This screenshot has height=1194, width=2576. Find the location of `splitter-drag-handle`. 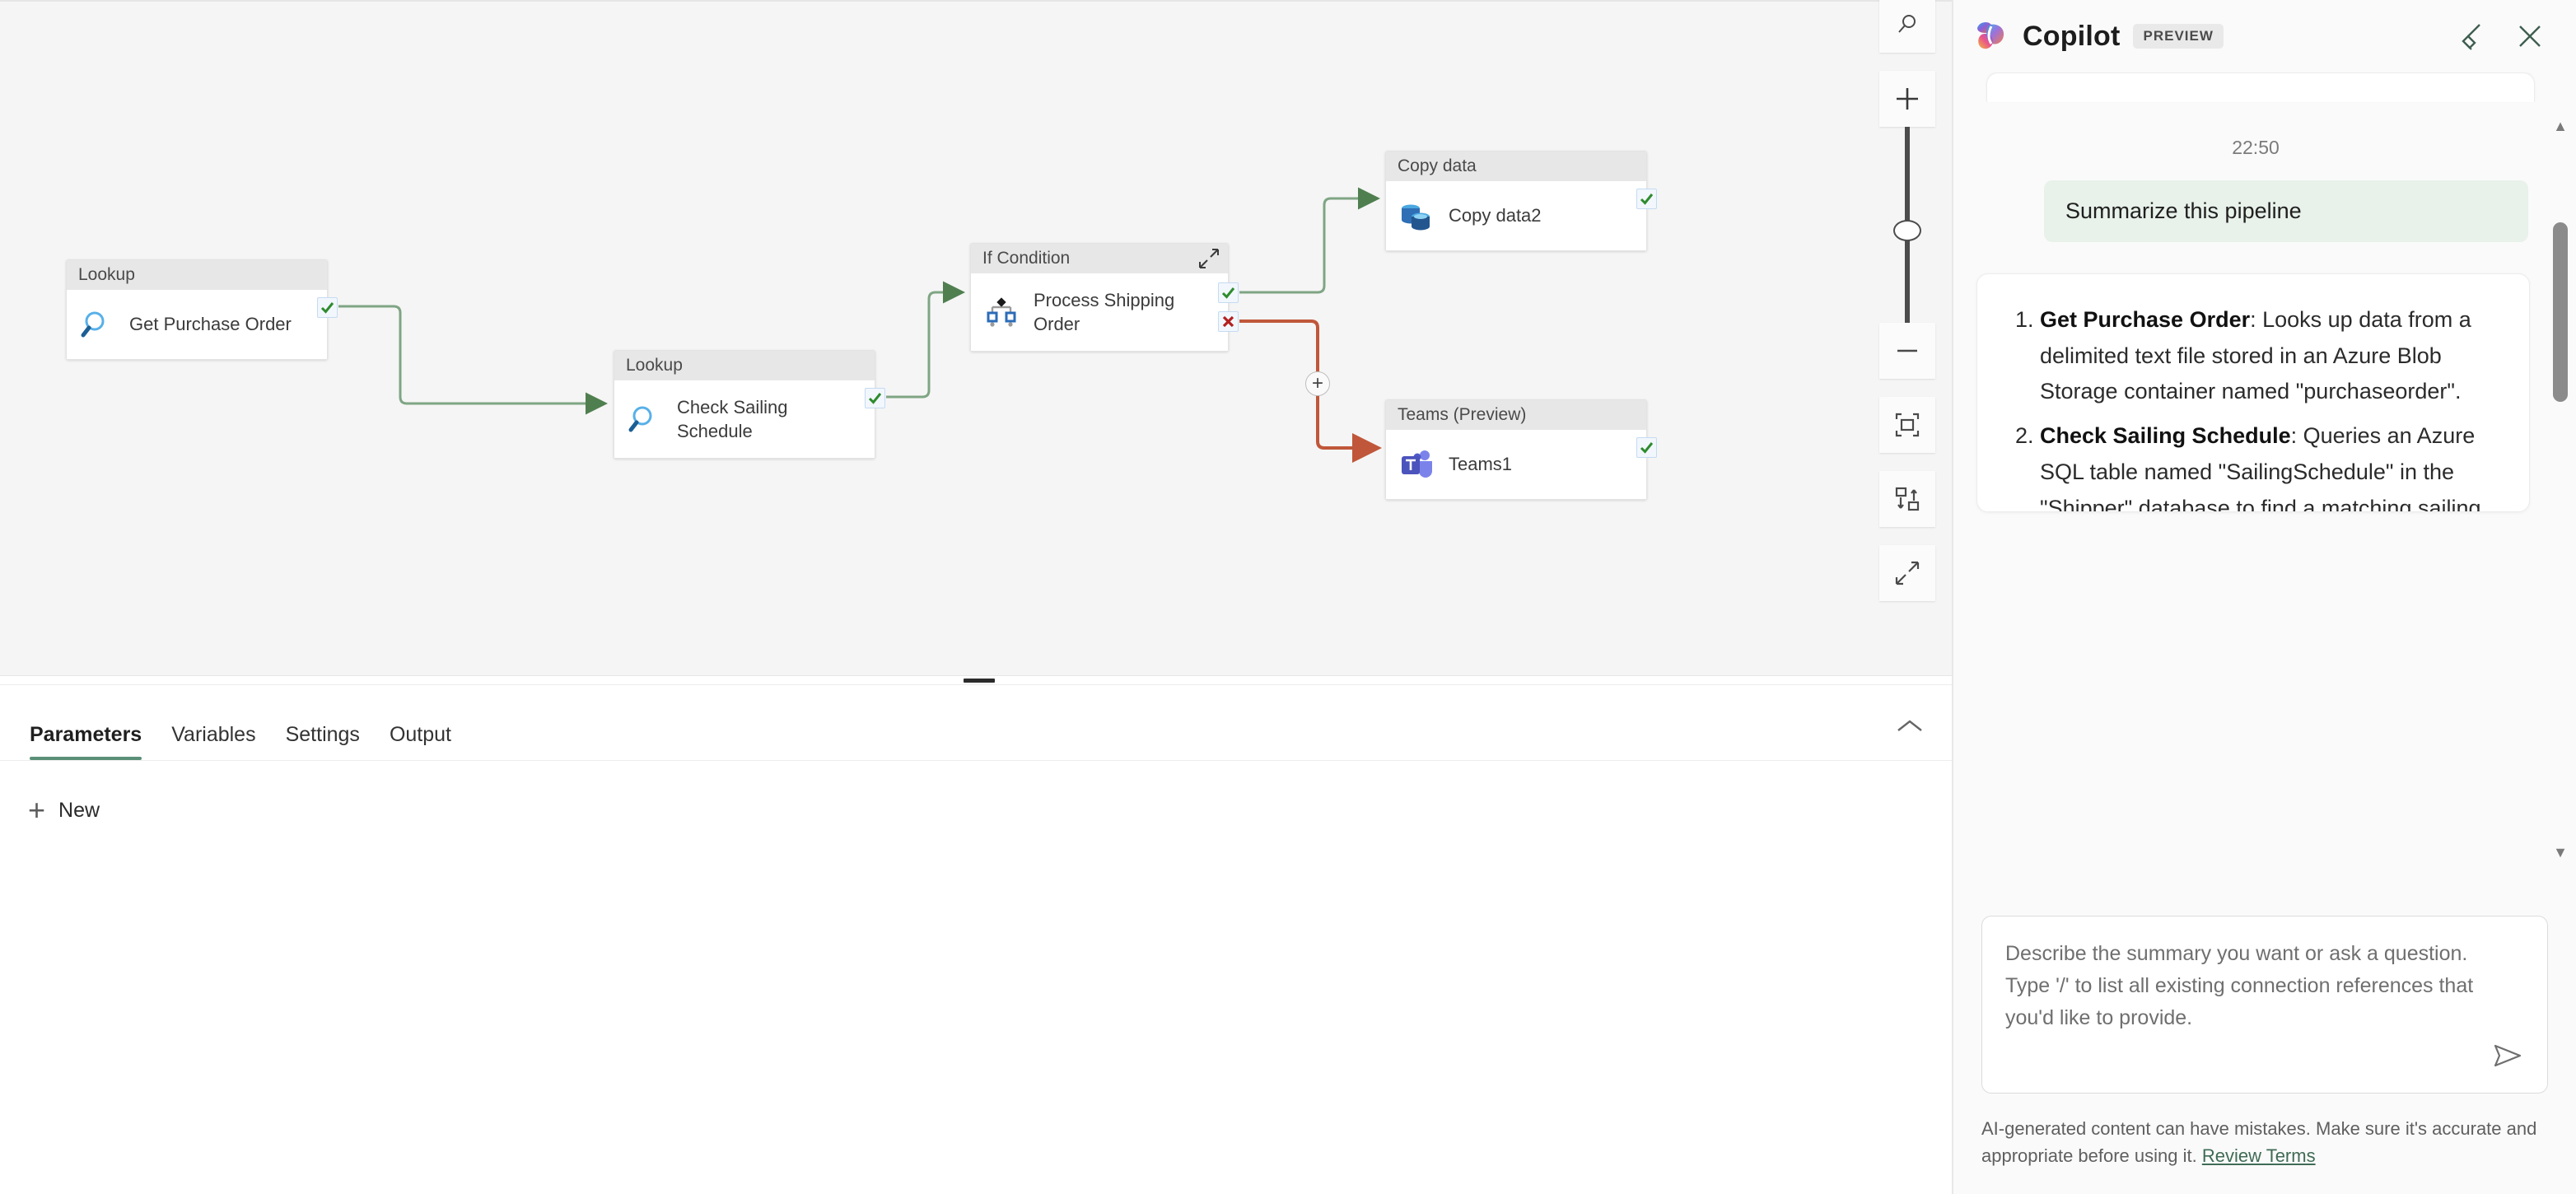

splitter-drag-handle is located at coordinates (979, 681).